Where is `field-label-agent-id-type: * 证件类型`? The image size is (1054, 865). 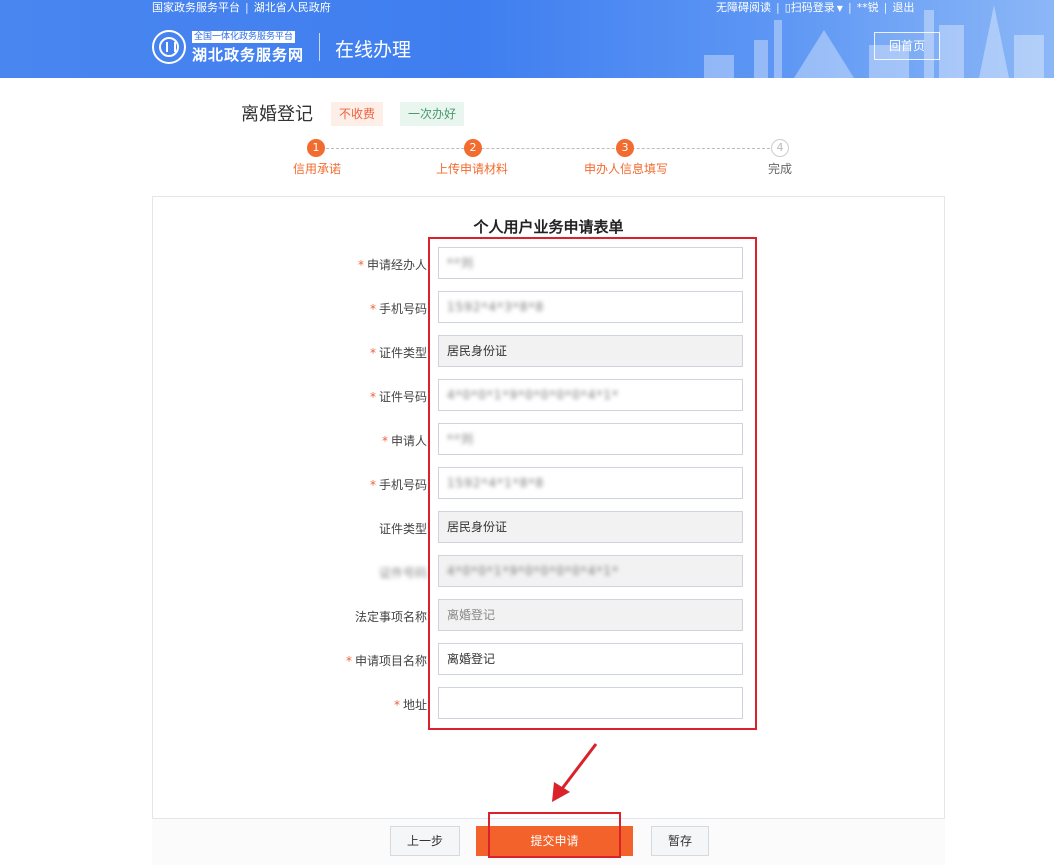
field-label-agent-id-type: * 证件类型 is located at coordinates (398, 353).